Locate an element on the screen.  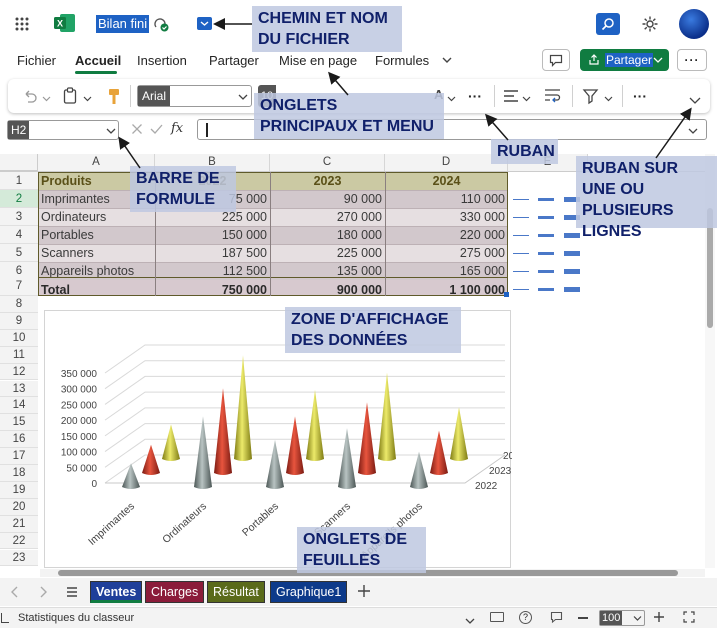
align-chevron-icon is located at coordinates (526, 97).